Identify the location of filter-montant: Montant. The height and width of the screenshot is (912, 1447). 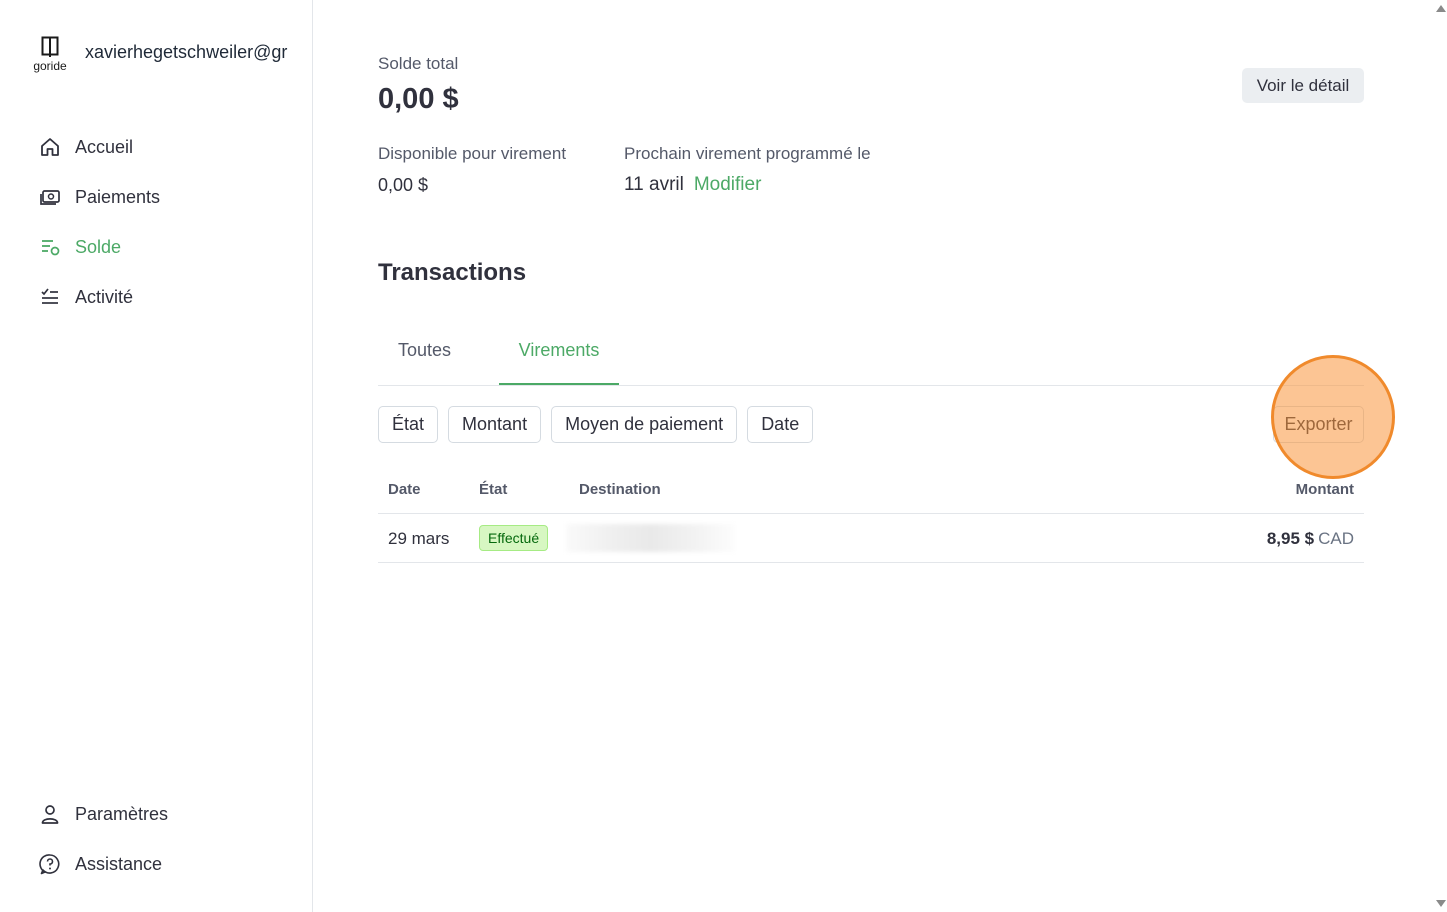
(495, 424).